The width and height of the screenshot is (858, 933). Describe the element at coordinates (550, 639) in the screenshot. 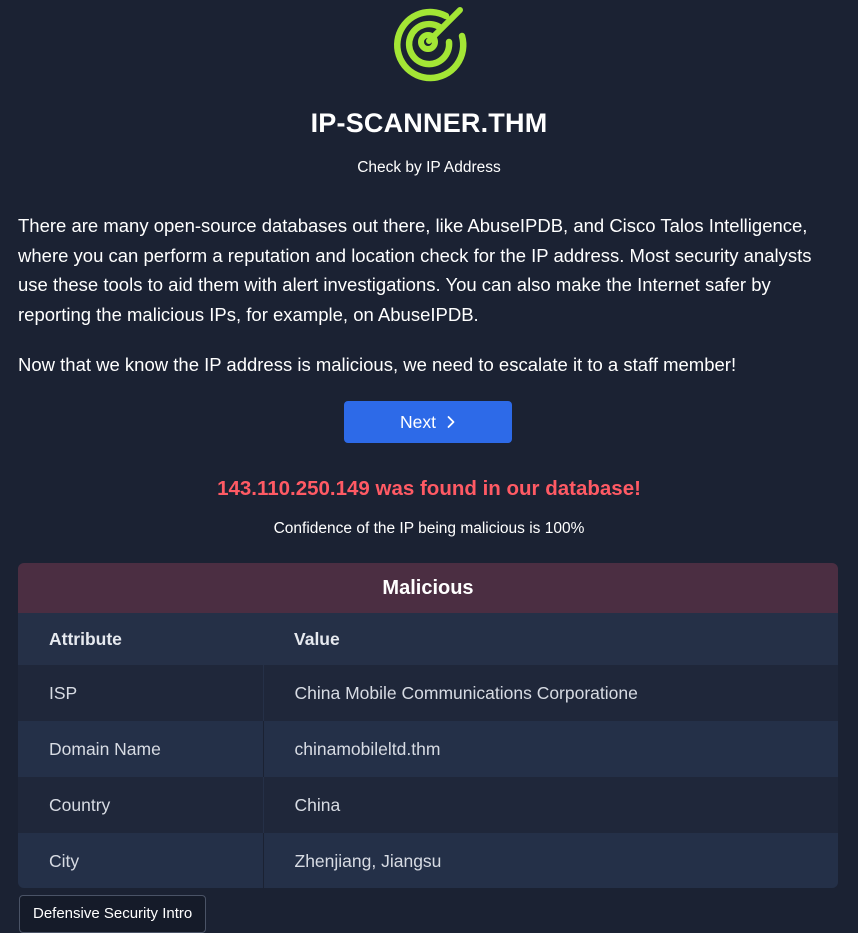

I see `column-header-value: Value` at that location.